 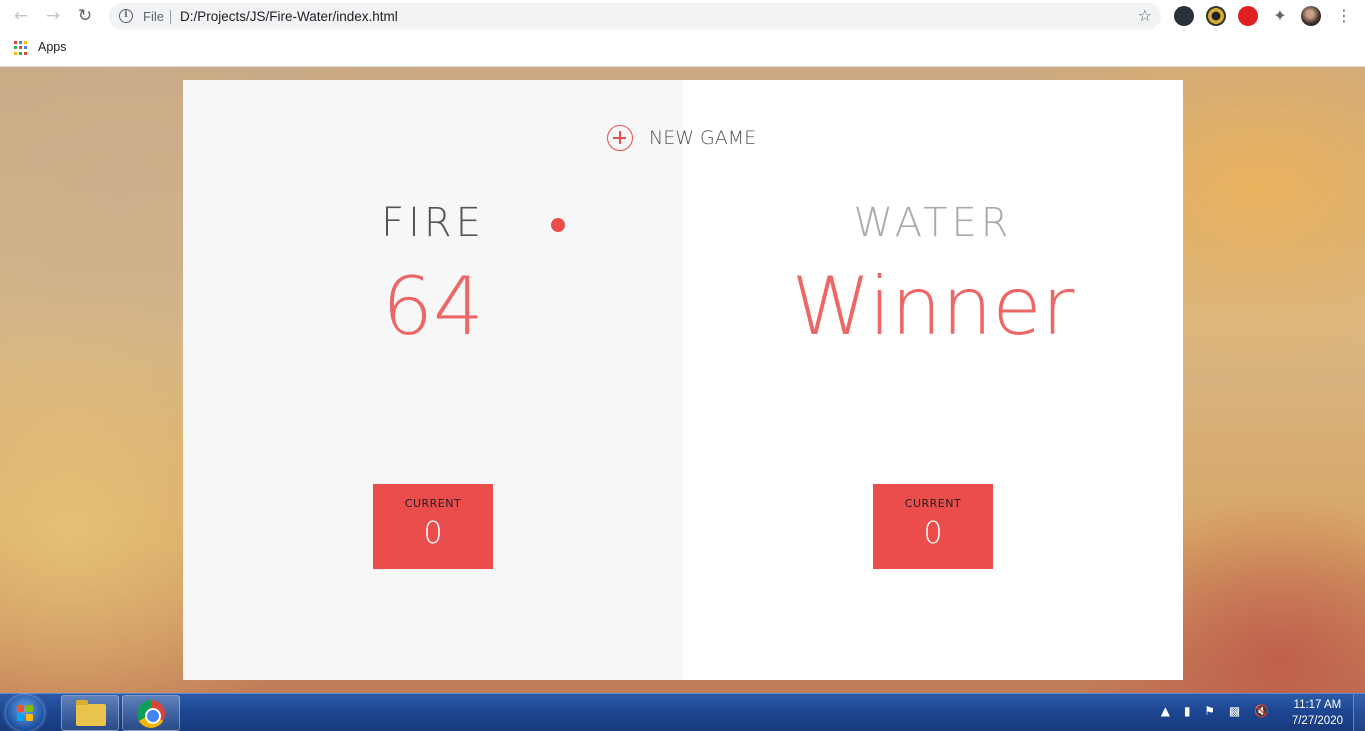 I want to click on bookmark-star-icon: ☆, so click(x=1145, y=15).